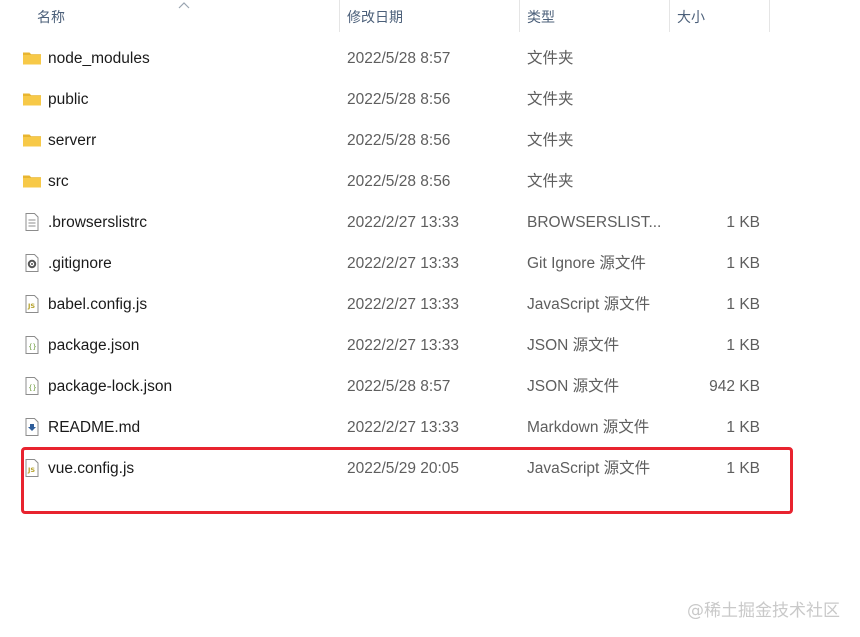 This screenshot has height=637, width=860. What do you see at coordinates (98, 304) in the screenshot?
I see `file-name: babel.config.js` at bounding box center [98, 304].